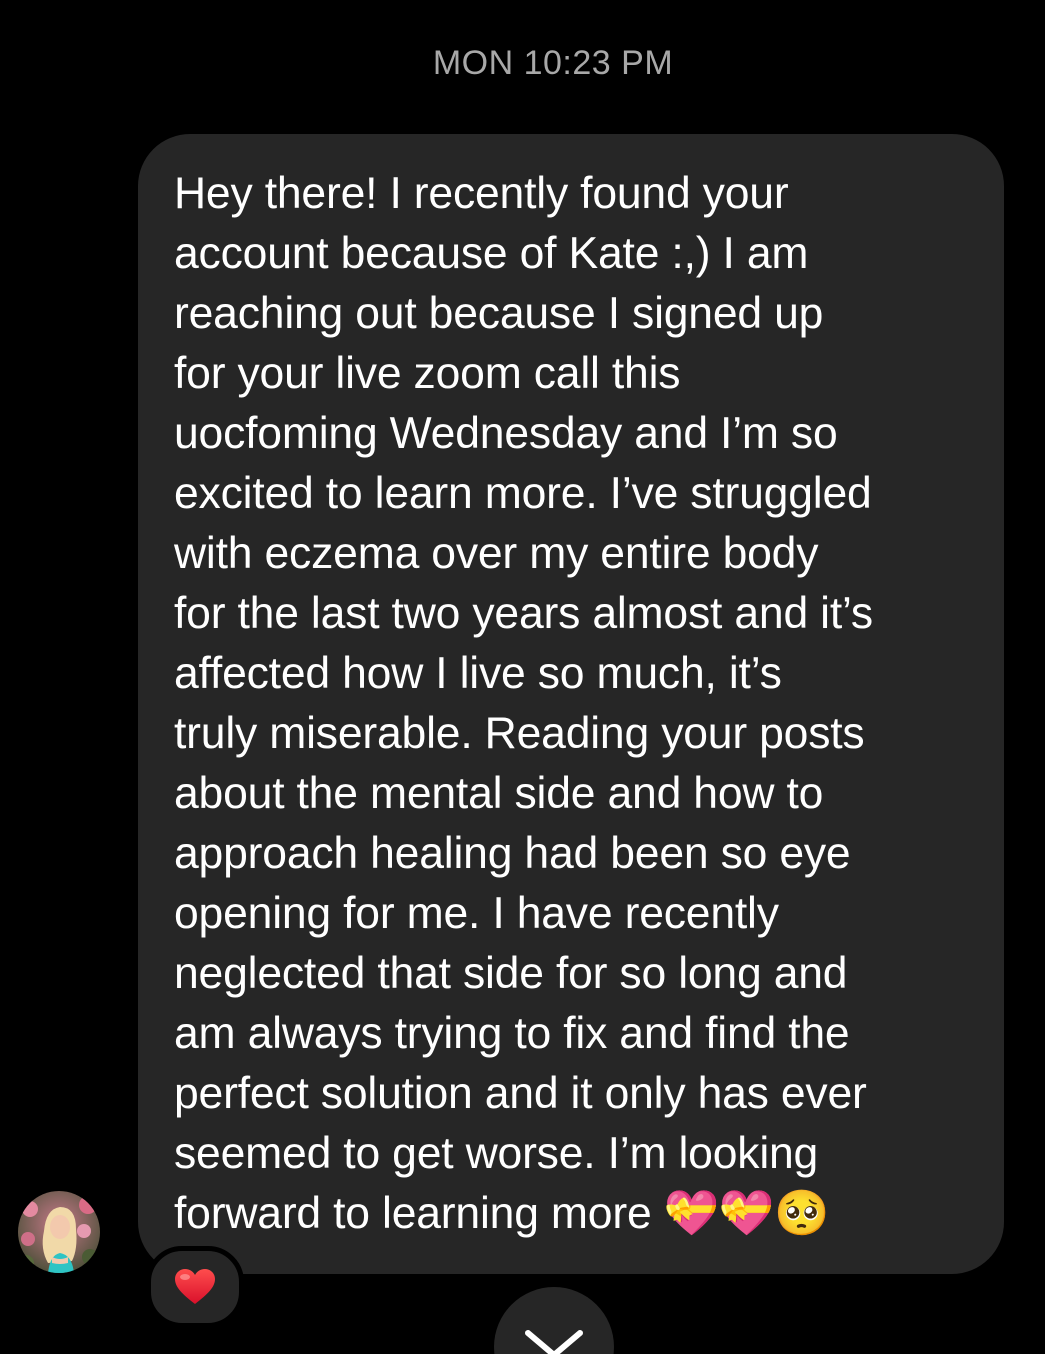 The width and height of the screenshot is (1045, 1354). I want to click on timestamp: MON 10:23 PM, so click(553, 63).